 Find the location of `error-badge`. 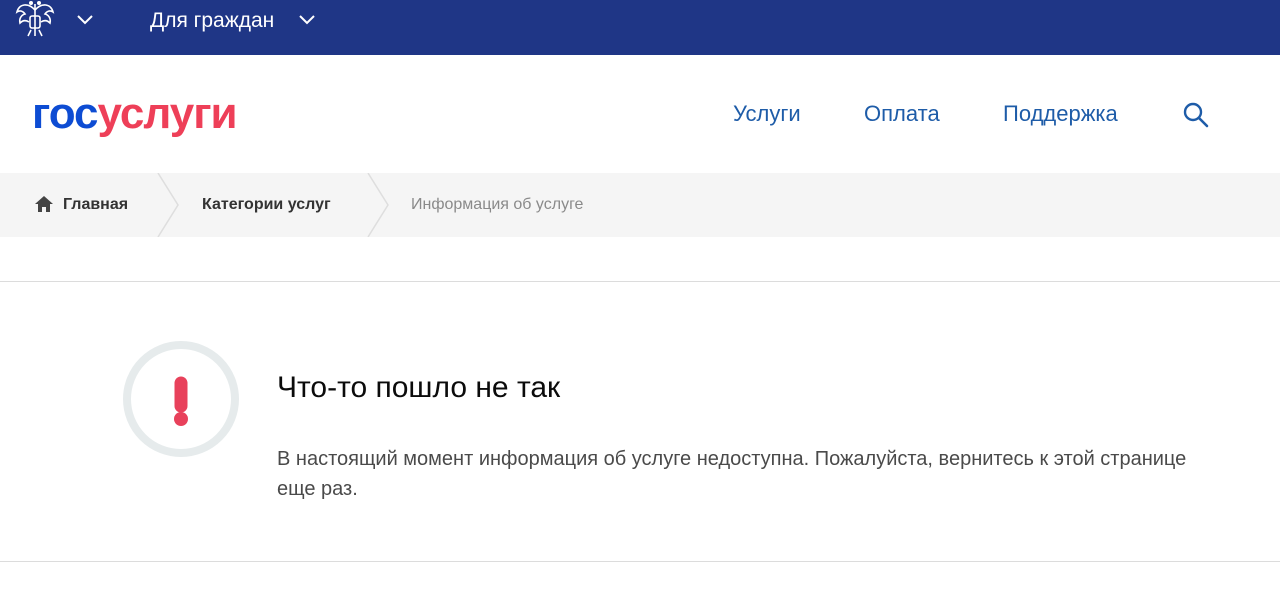

error-badge is located at coordinates (181, 399).